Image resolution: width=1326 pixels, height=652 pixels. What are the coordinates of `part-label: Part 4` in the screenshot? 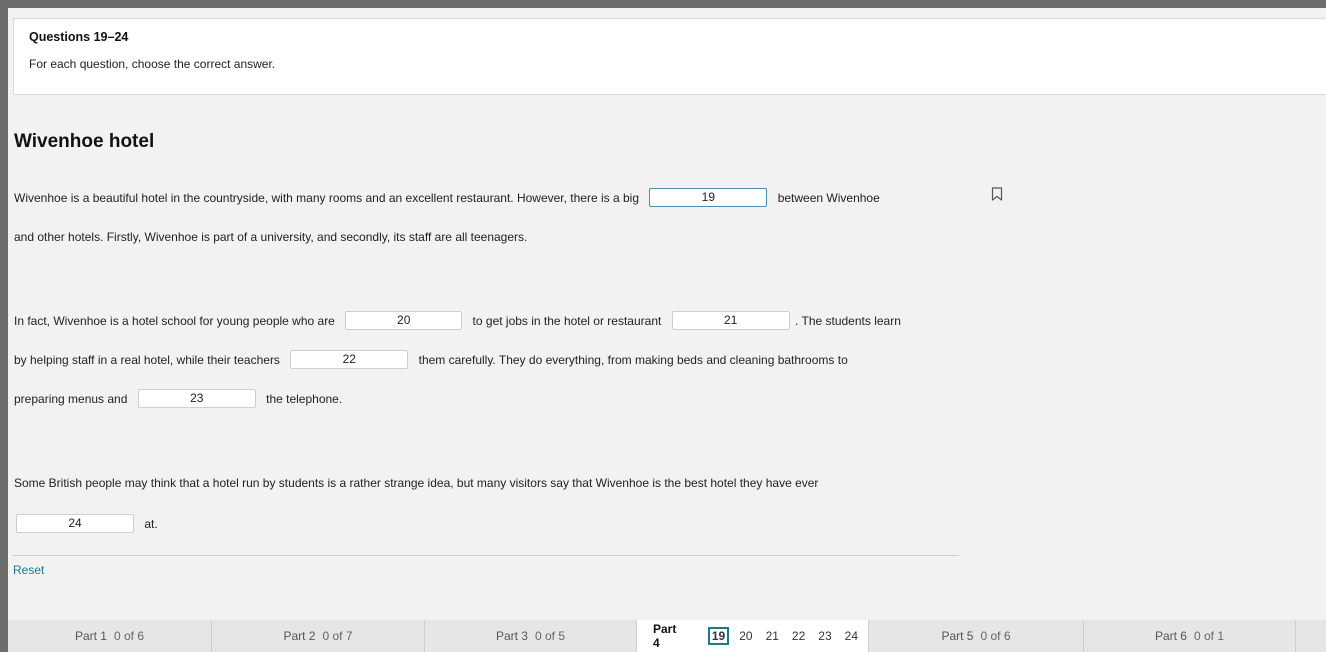 It's located at (665, 636).